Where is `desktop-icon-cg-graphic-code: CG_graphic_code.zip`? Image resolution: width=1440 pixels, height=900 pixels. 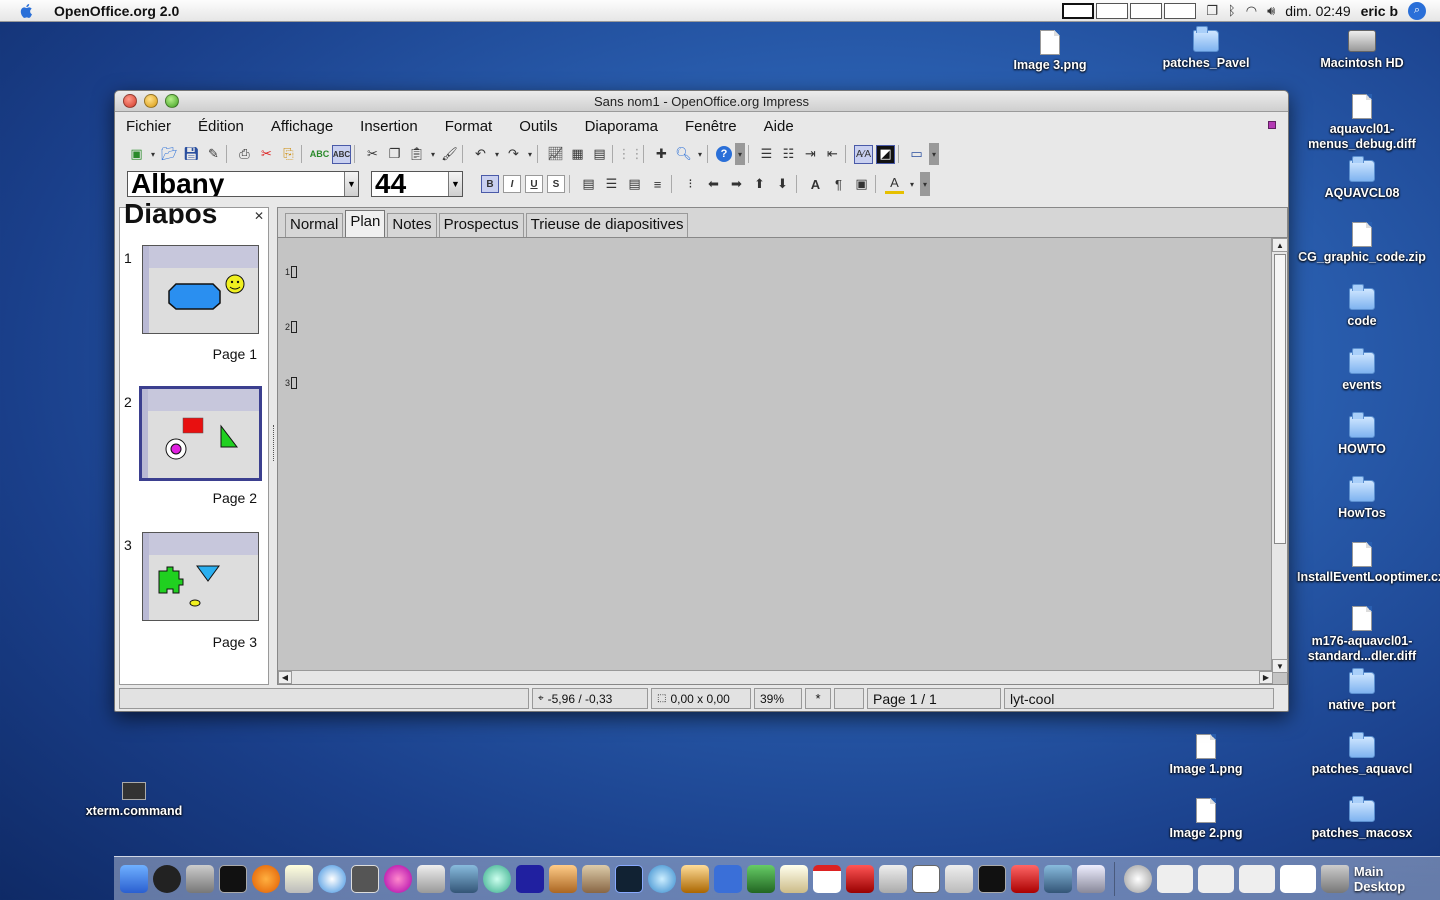
desktop-icon-cg-graphic-code: CG_graphic_code.zip is located at coordinates (1362, 243).